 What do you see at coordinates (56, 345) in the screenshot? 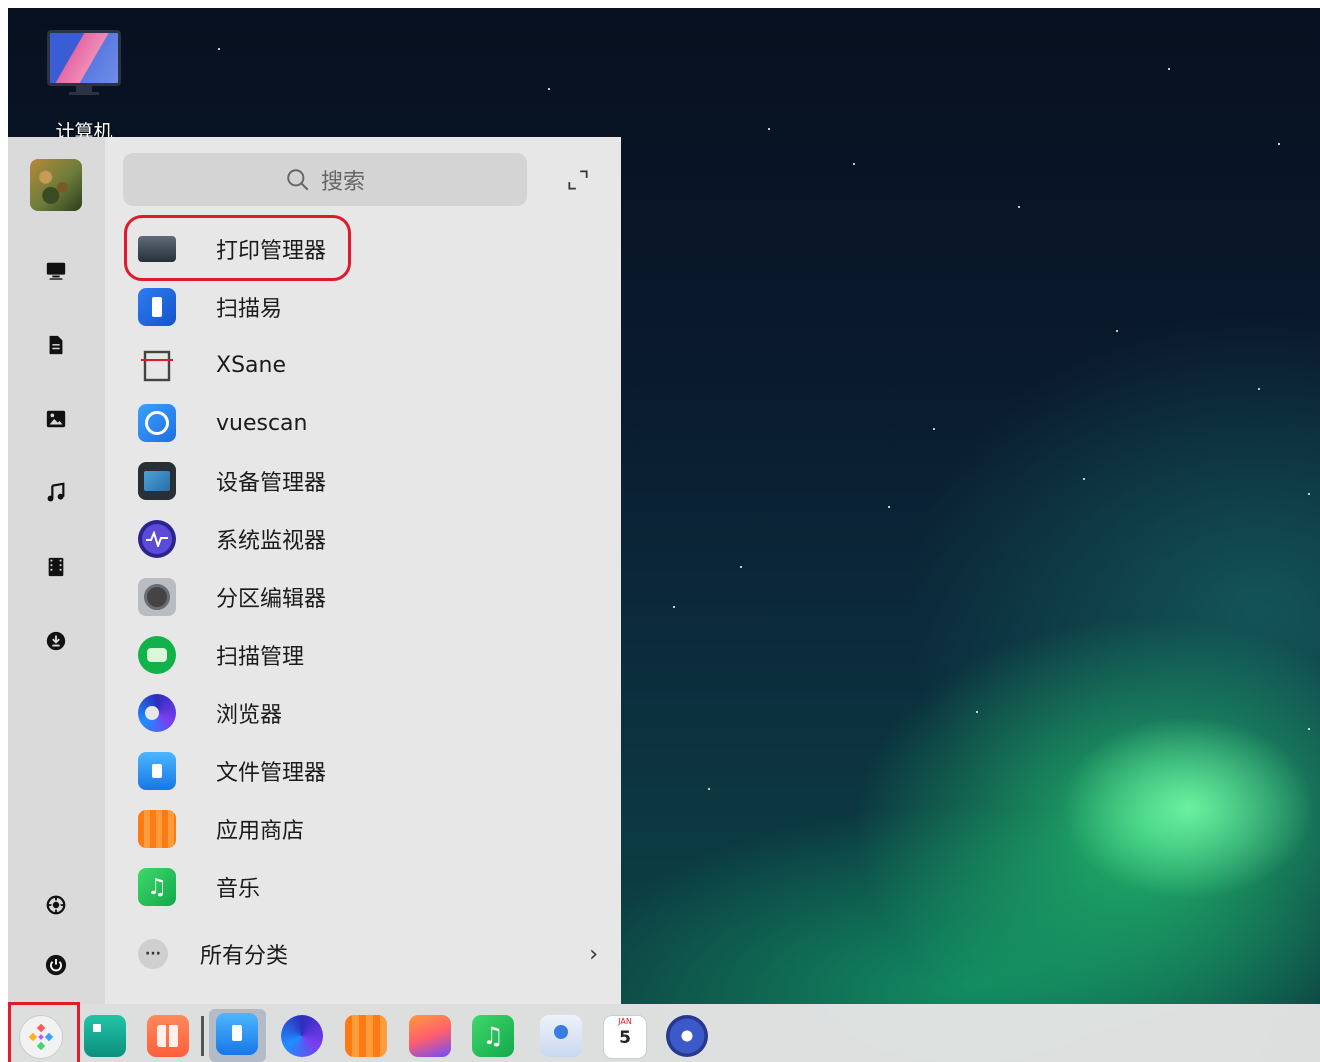
I see `document-icon` at bounding box center [56, 345].